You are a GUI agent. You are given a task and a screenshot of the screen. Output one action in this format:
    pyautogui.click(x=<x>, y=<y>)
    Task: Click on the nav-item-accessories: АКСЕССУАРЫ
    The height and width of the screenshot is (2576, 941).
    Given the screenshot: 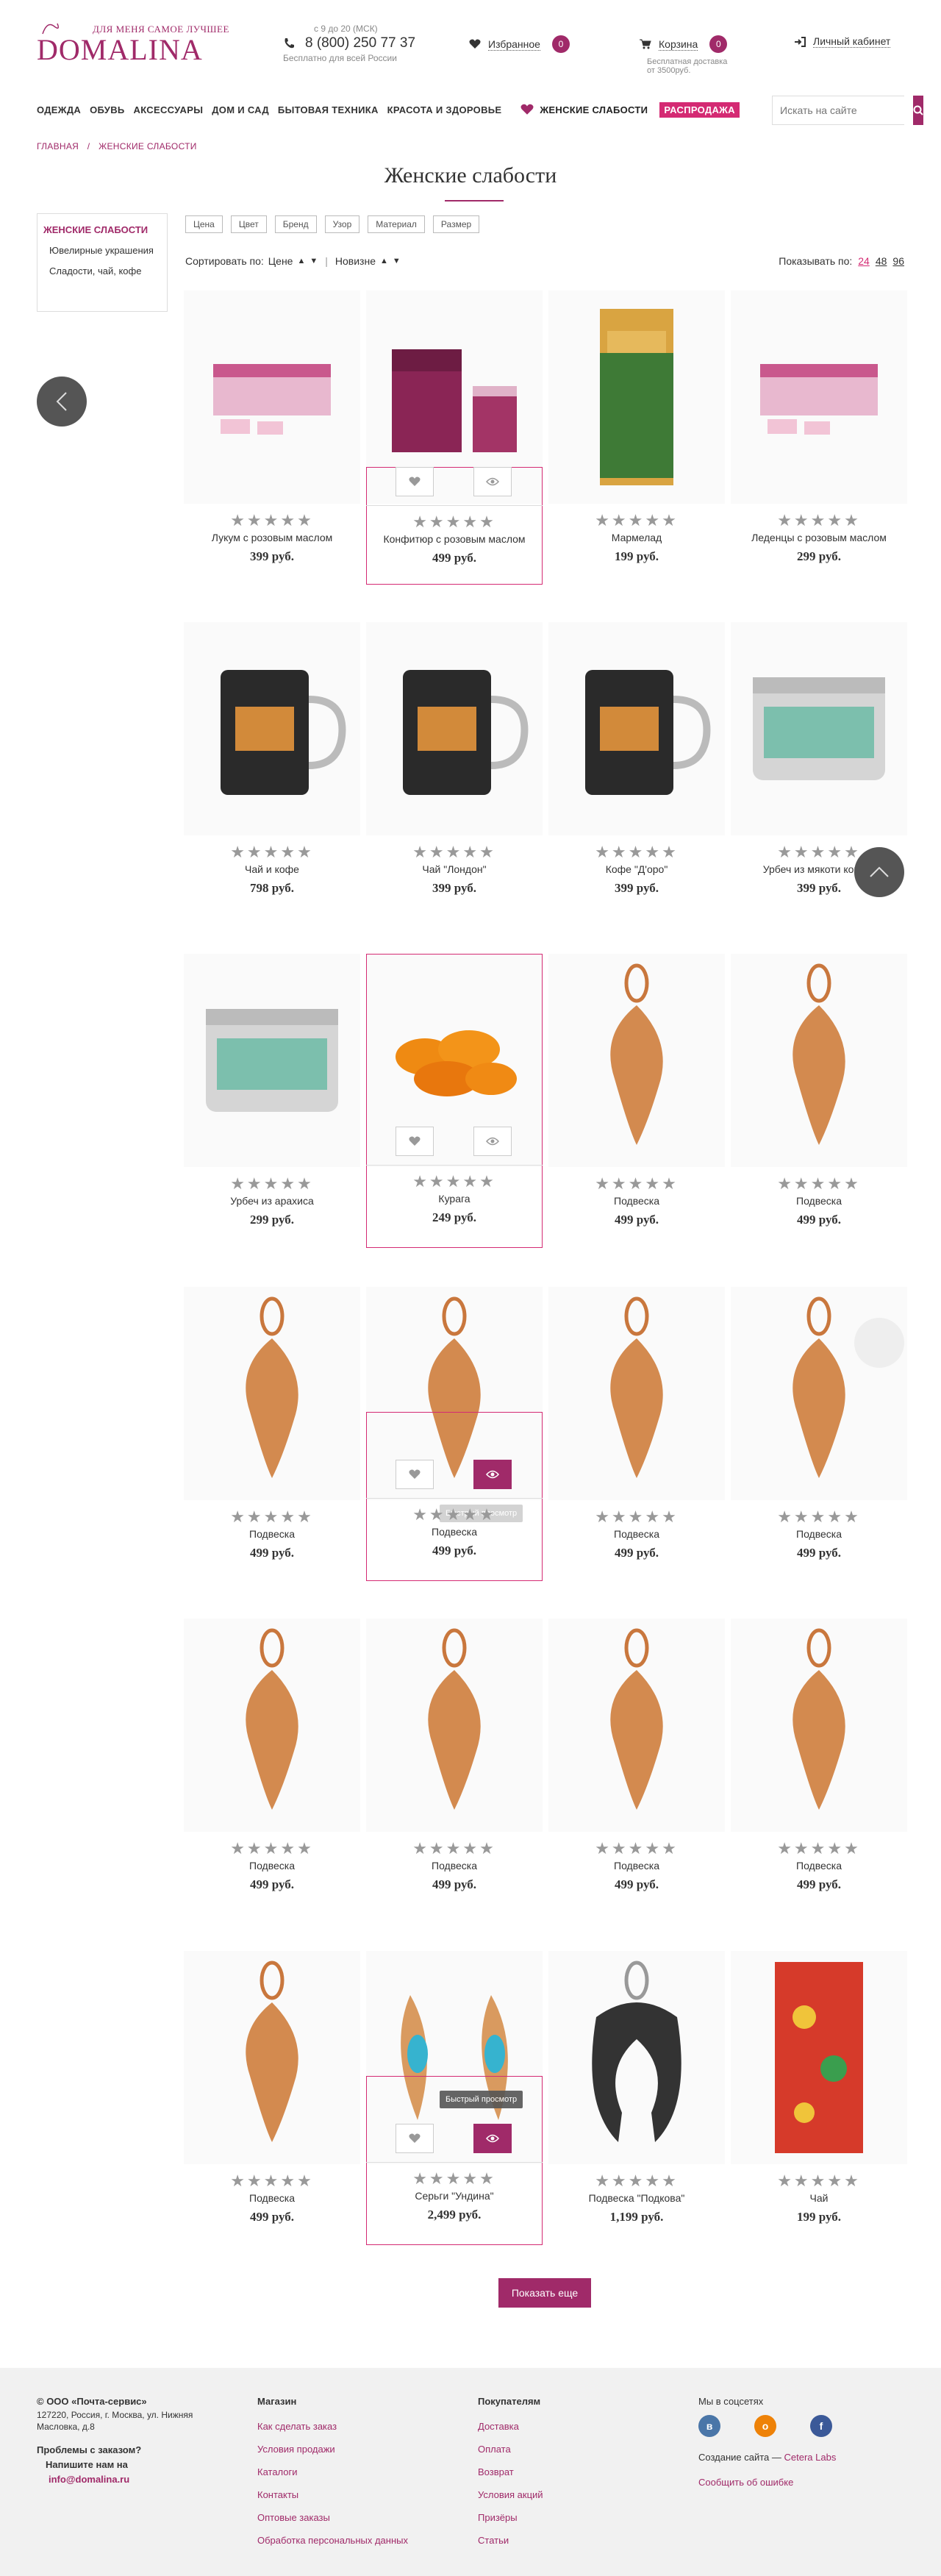 What is the action you would take?
    pyautogui.click(x=169, y=109)
    